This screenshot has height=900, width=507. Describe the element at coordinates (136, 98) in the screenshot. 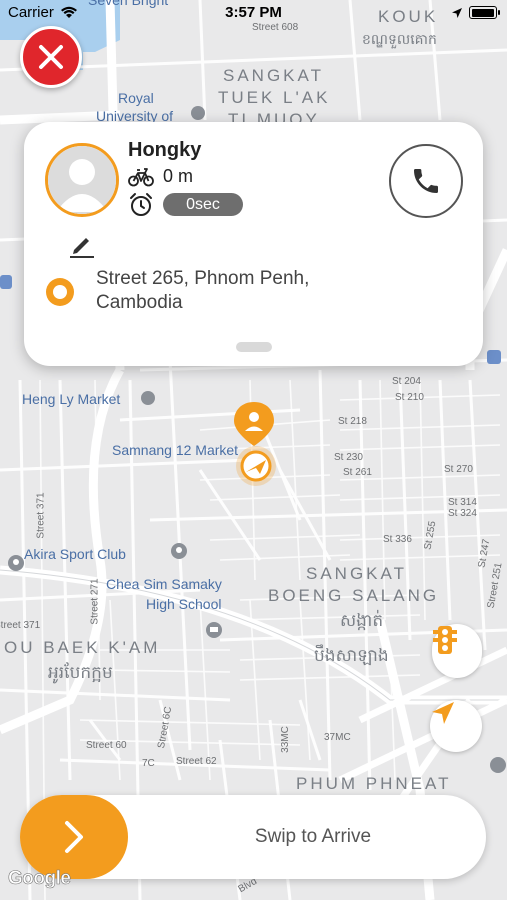

I see `poi-label: Royal` at that location.